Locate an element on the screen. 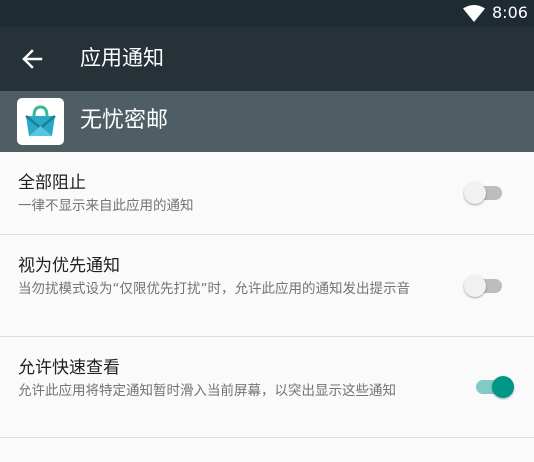 The height and width of the screenshot is (462, 534). divider is located at coordinates (267, 437).